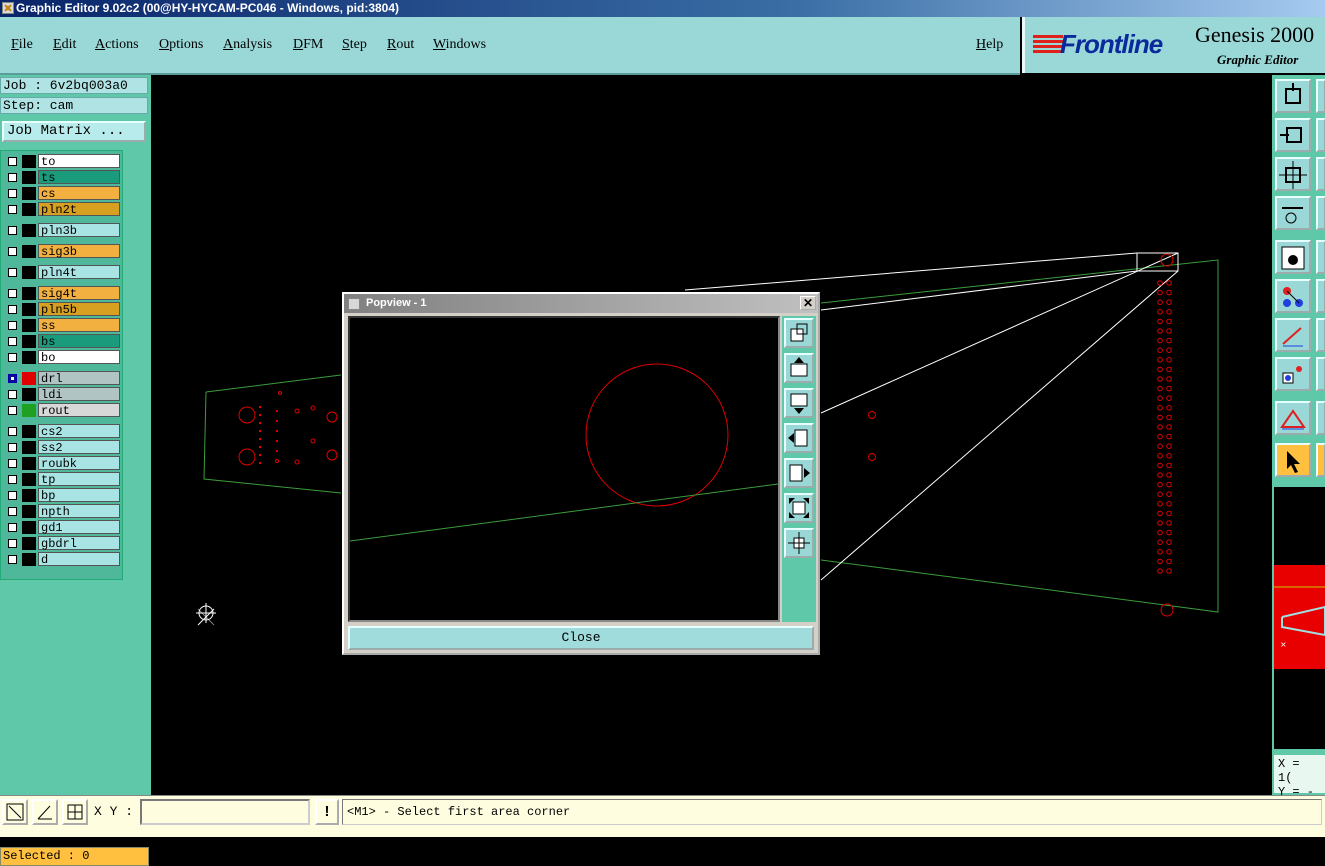 The width and height of the screenshot is (1325, 866). I want to click on zoom-window-button, so click(799, 333).